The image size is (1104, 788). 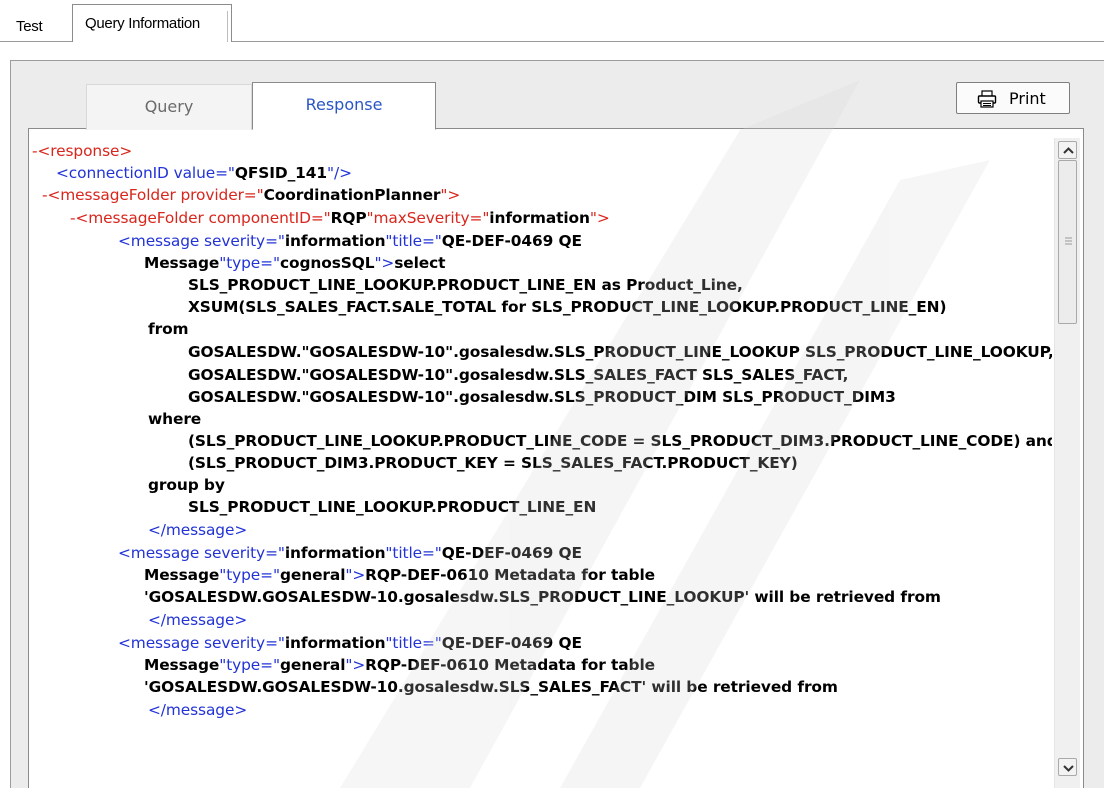 I want to click on print-label: Print, so click(x=1027, y=98).